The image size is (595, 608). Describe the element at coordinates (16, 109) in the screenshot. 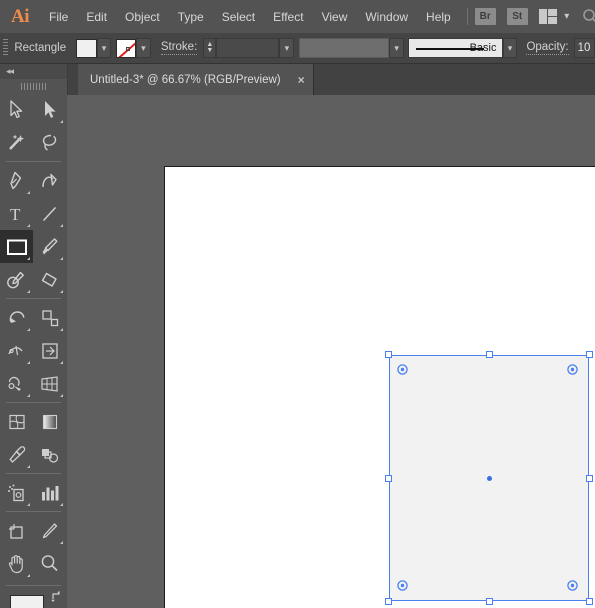

I see `selection-tool` at that location.